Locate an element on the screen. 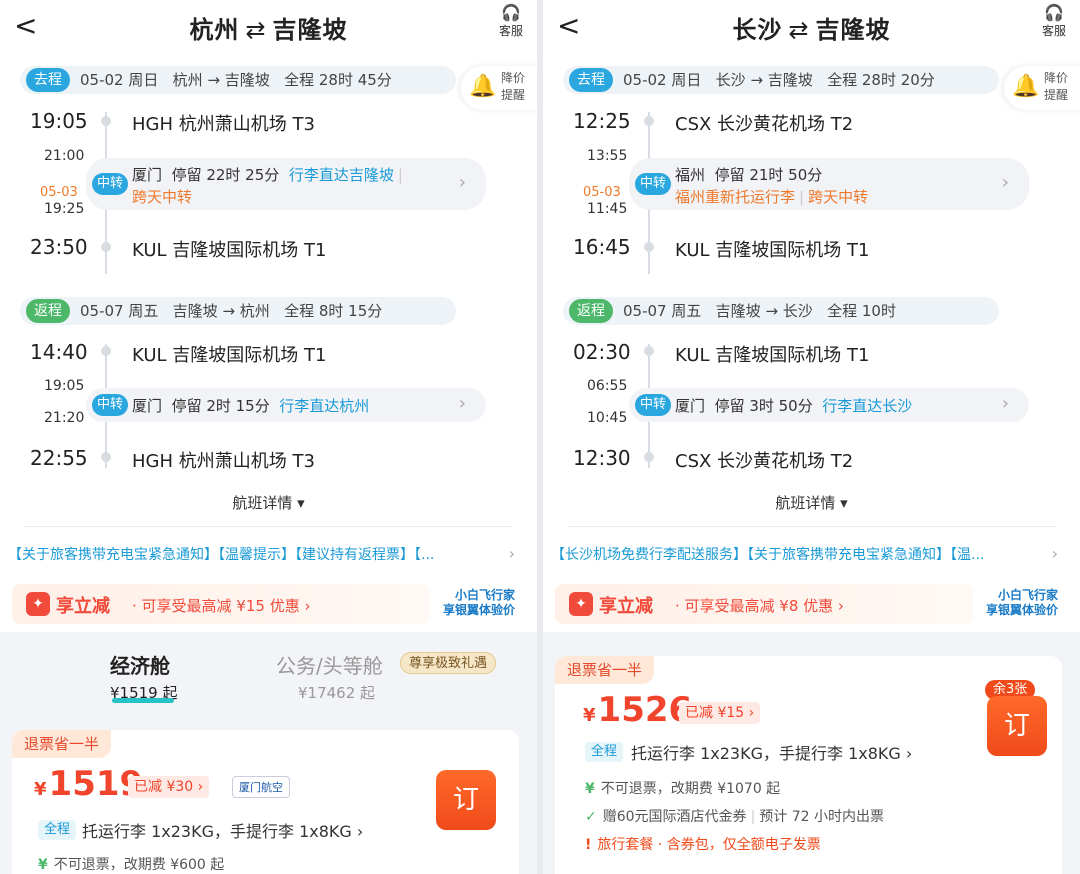  transfer-row: 中转 厦门 停留 22时 25分 行李直达吉隆坡 | 跨天中转 › is located at coordinates (286, 184).